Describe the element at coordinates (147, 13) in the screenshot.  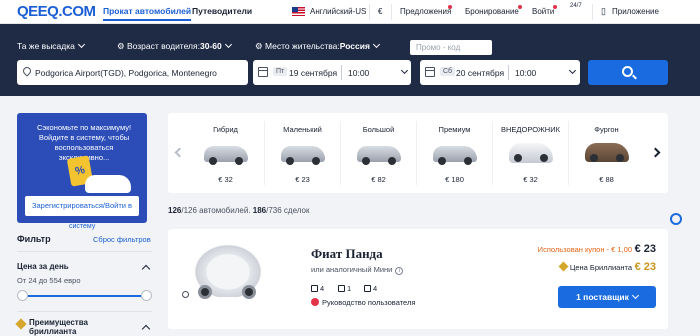
I see `tab-car-rental: Прокат автомобилей` at that location.